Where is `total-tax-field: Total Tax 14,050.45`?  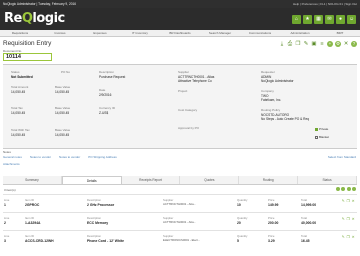 total-tax-field: Total Tax 14,050.45 is located at coordinates (18, 110).